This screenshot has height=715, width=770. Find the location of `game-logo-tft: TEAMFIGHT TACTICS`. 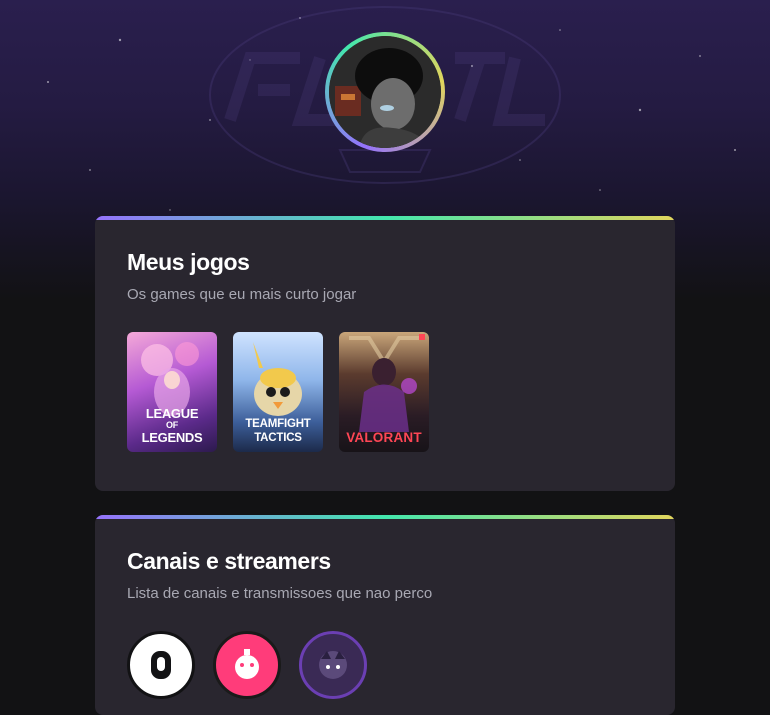

game-logo-tft: TEAMFIGHT TACTICS is located at coordinates (278, 431).